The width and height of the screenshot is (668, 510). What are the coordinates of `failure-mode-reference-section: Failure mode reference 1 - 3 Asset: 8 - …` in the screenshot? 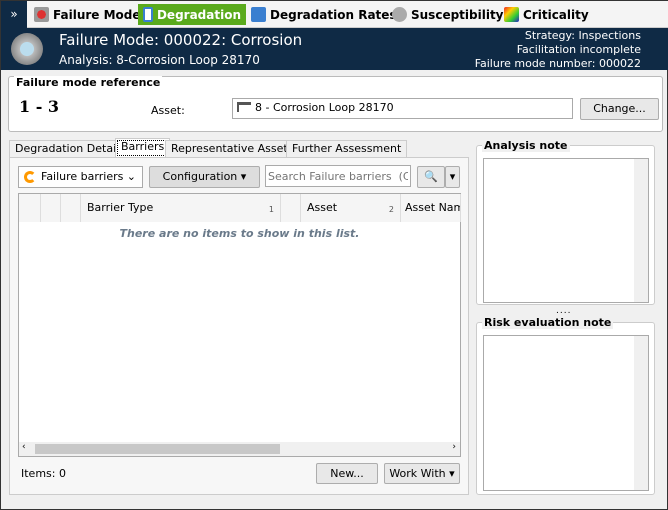 It's located at (335, 104).